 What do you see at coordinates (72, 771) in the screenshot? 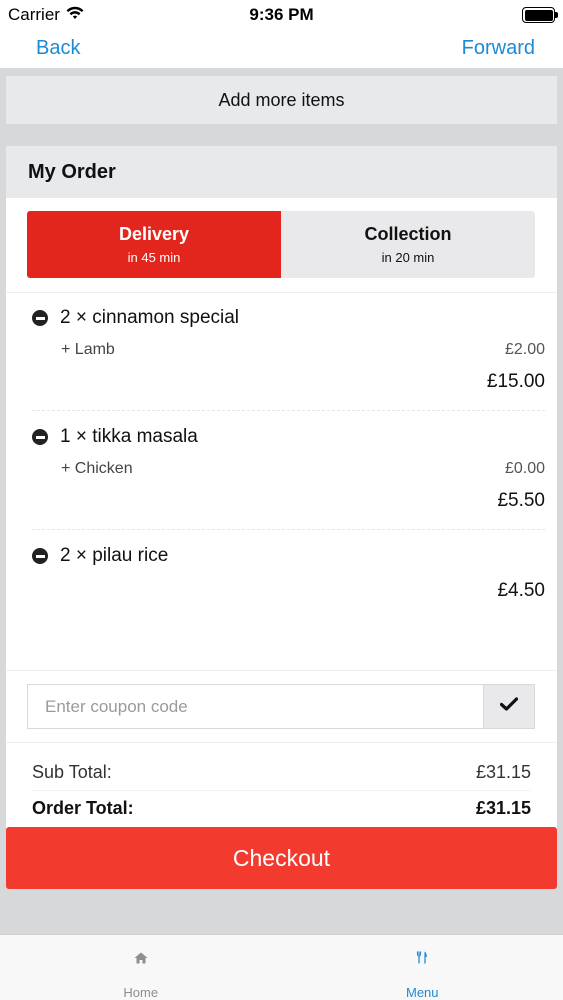
I see `sub-total-label: Sub Total:` at bounding box center [72, 771].